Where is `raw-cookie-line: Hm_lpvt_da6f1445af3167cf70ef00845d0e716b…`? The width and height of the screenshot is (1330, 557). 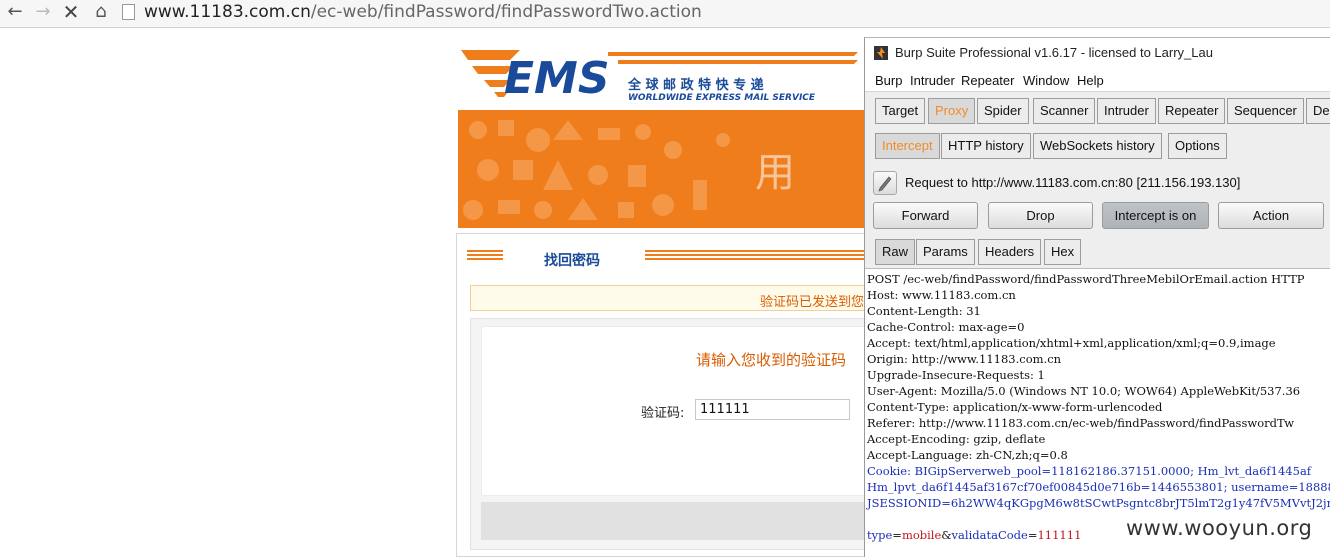 raw-cookie-line: Hm_lpvt_da6f1445af3167cf70ef00845d0e716b… is located at coordinates (1098, 487).